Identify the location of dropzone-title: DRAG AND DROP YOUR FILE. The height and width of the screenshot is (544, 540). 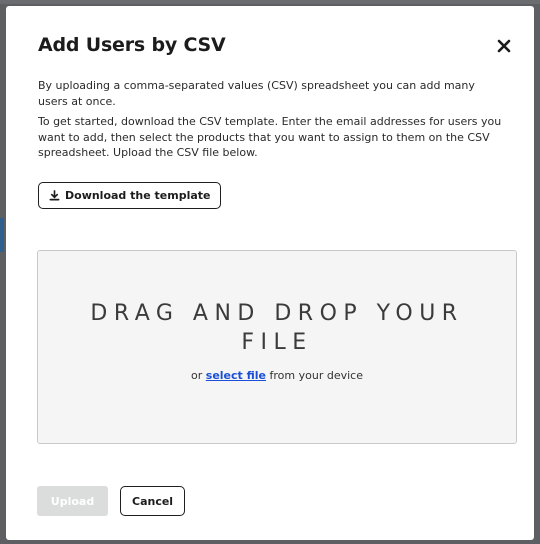
(277, 328).